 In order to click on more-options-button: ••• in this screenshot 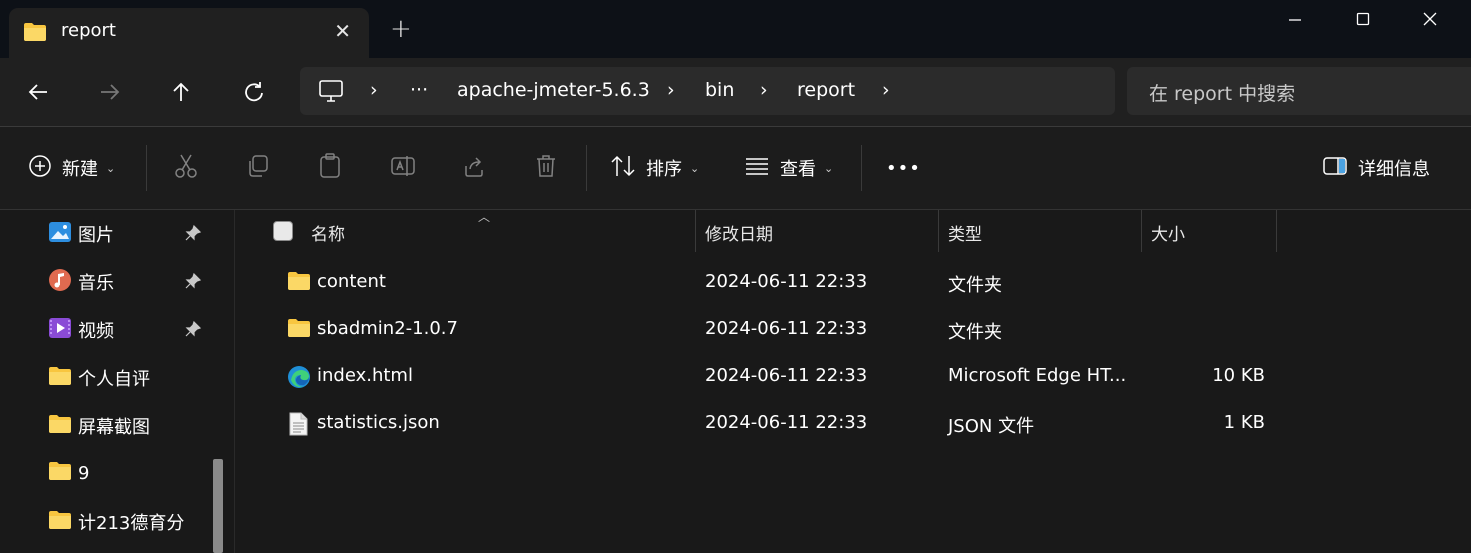, I will do `click(903, 168)`.